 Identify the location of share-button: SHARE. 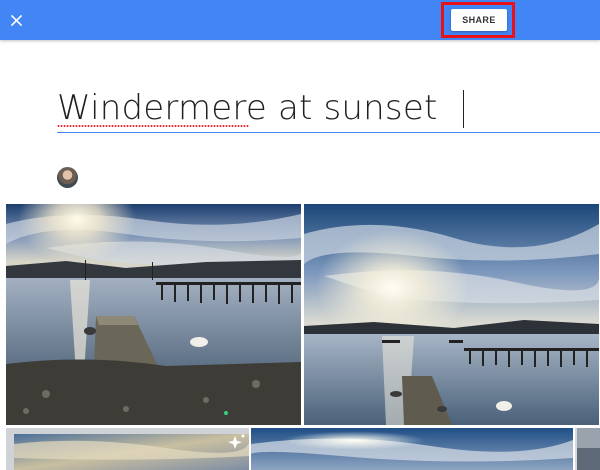
(479, 20).